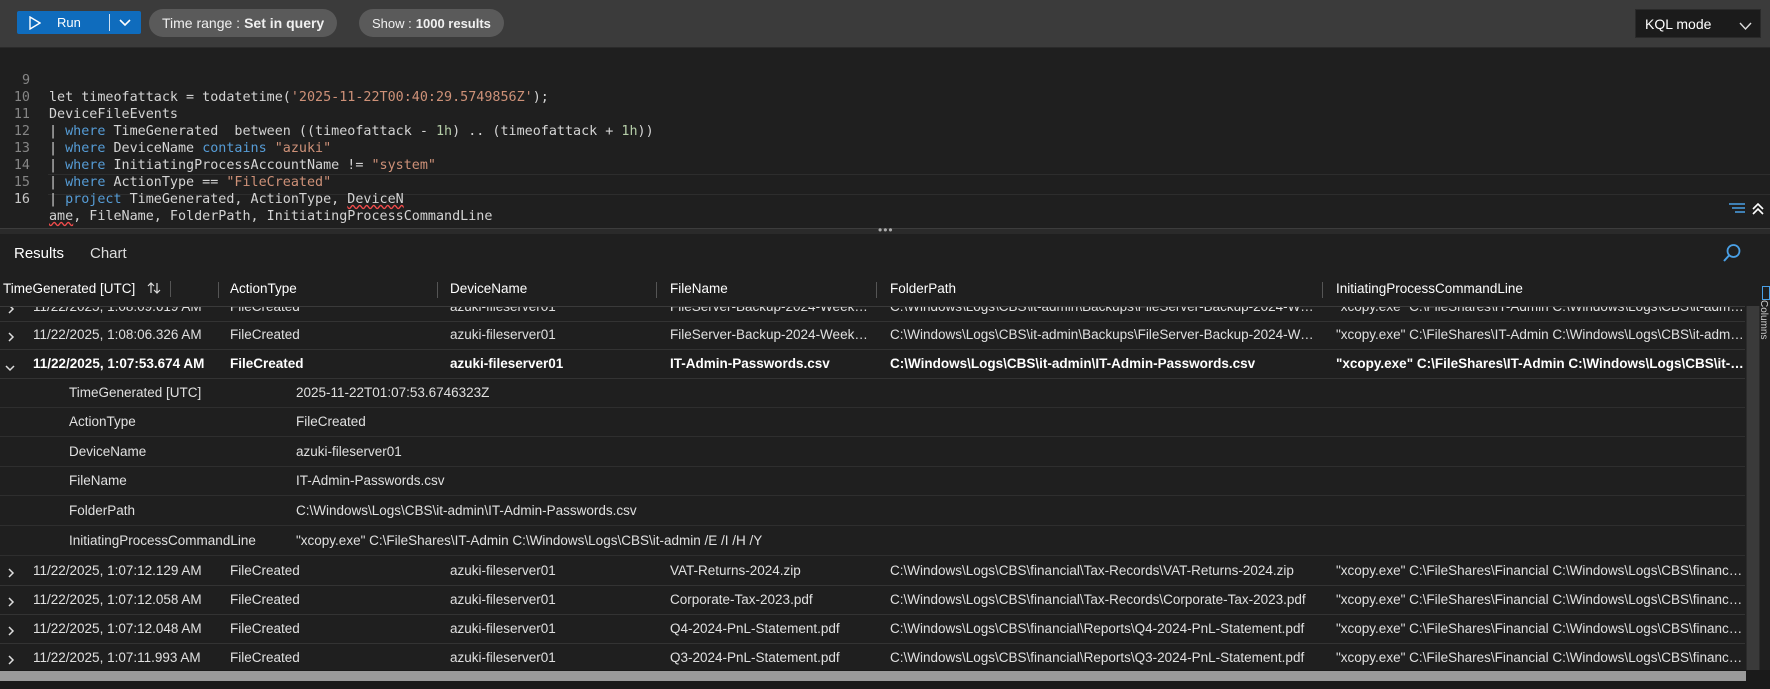  What do you see at coordinates (69, 22) in the screenshot?
I see `run-label: Run` at bounding box center [69, 22].